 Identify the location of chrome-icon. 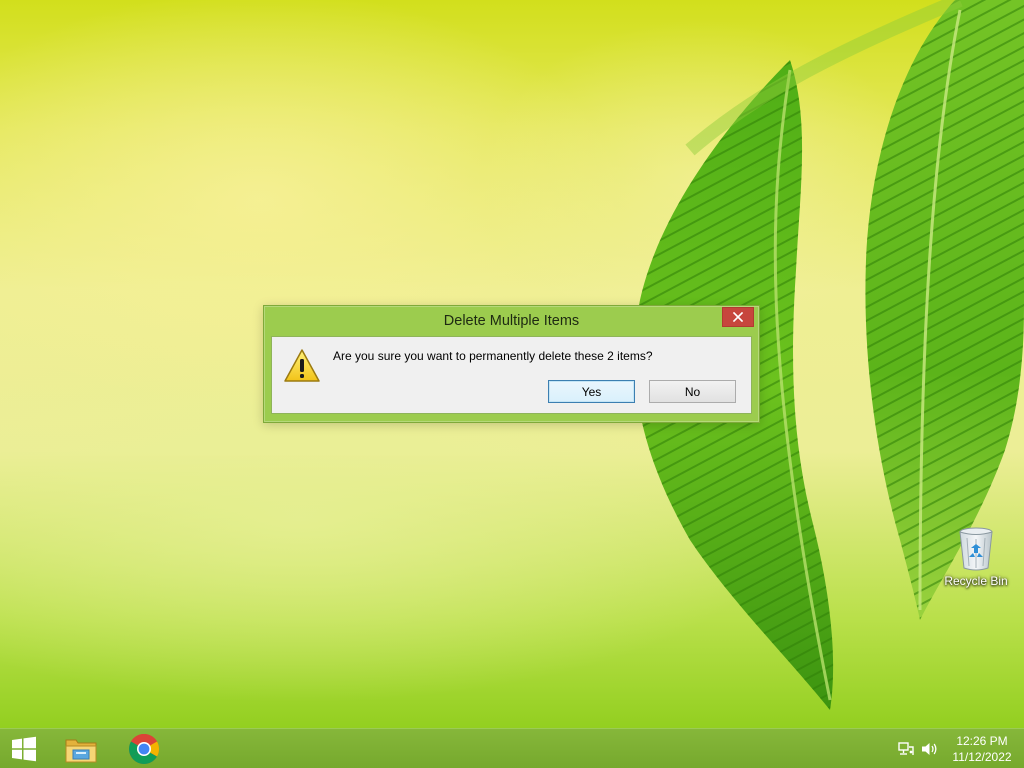
(144, 748).